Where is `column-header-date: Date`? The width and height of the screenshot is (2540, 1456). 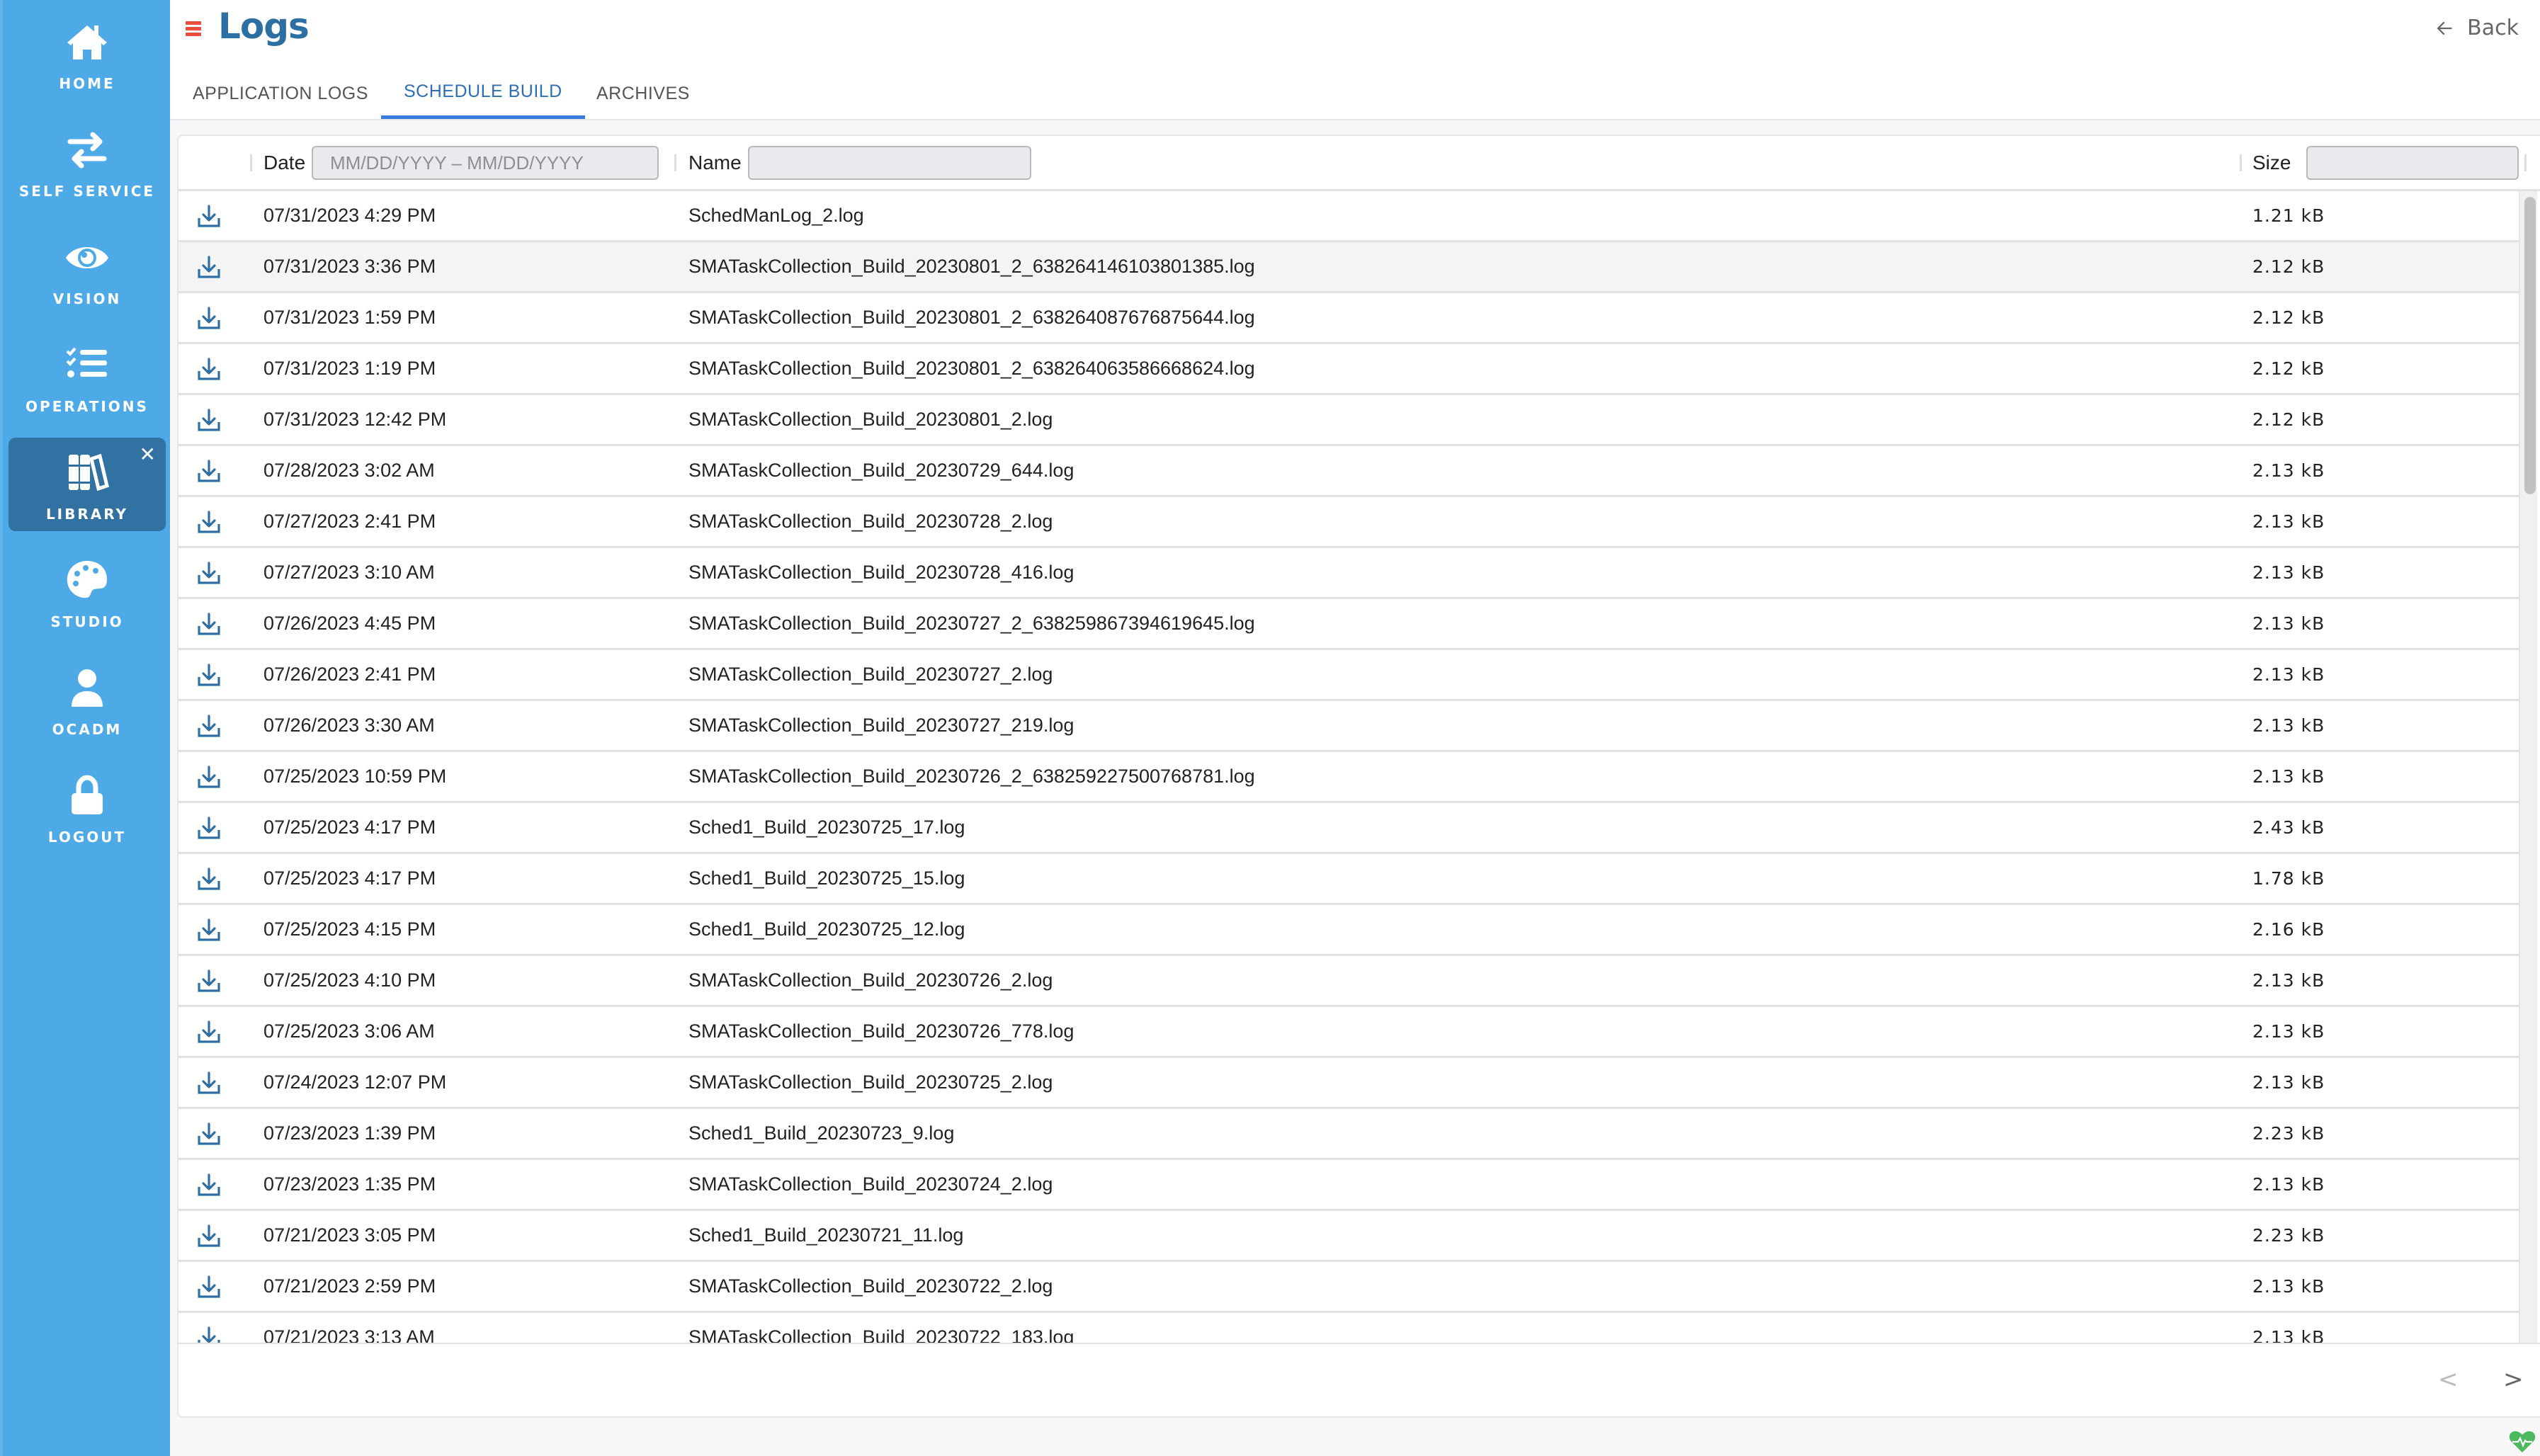 column-header-date: Date is located at coordinates (284, 163).